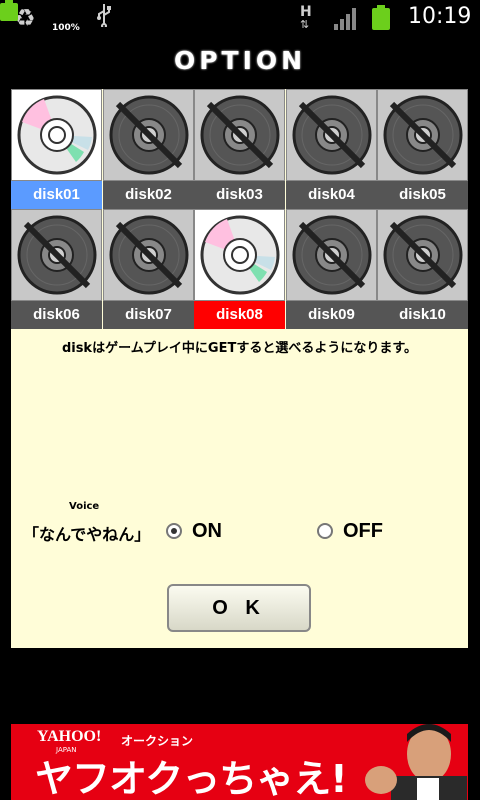 The width and height of the screenshot is (480, 800). I want to click on disk-cell: disk05, so click(422, 149).